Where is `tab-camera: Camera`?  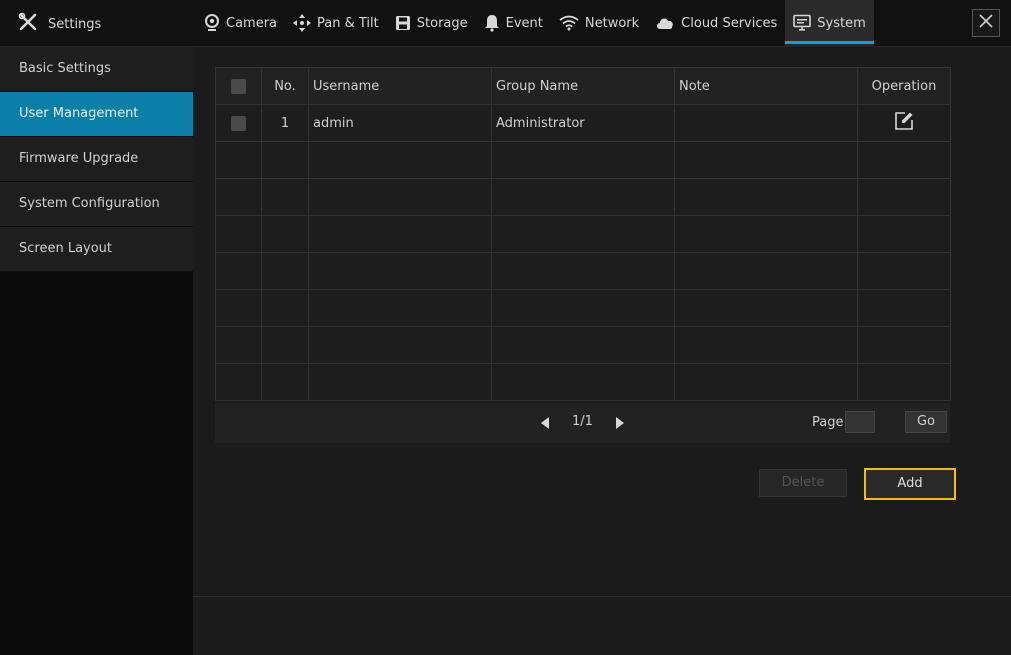
tab-camera: Camera is located at coordinates (240, 23).